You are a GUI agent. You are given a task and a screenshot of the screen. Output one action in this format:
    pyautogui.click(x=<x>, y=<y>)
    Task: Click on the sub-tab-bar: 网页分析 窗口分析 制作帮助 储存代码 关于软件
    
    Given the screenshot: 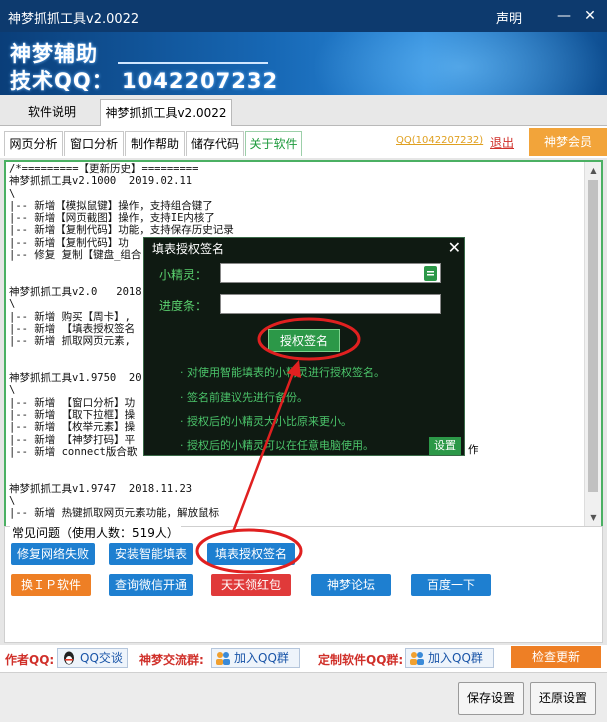 What is the action you would take?
    pyautogui.click(x=303, y=142)
    